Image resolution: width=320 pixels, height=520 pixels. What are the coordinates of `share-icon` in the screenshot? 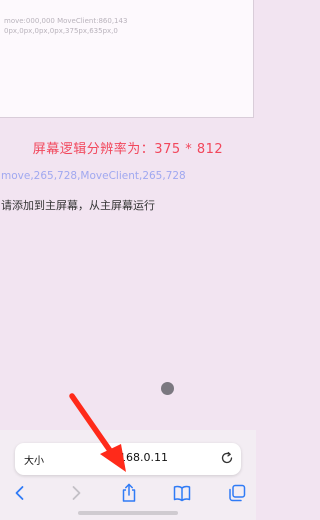 It's located at (129, 493).